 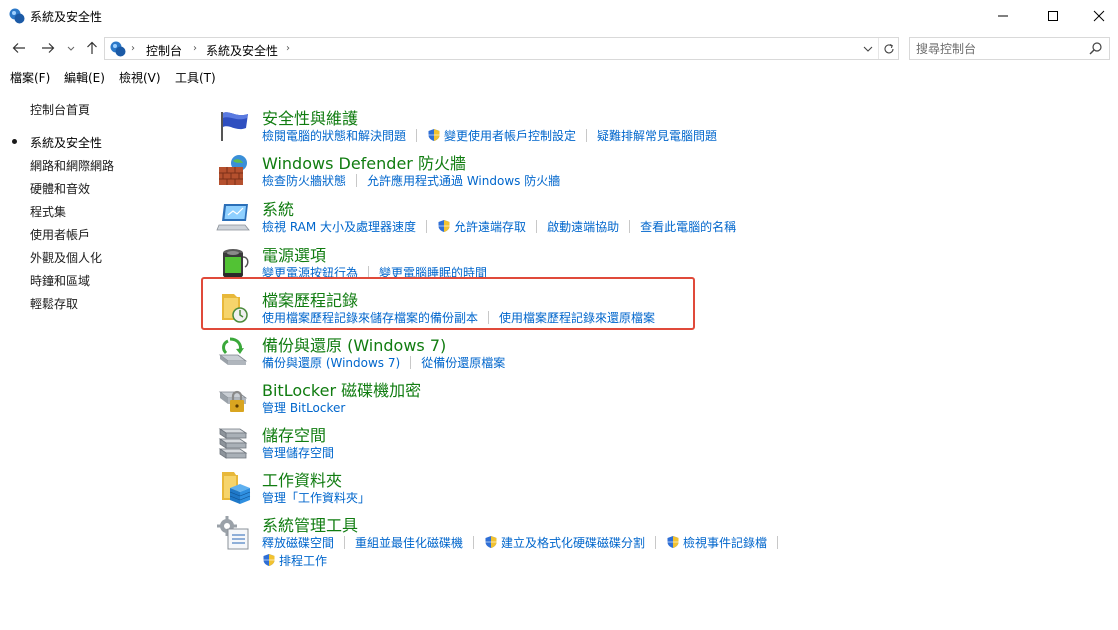 I want to click on category-links: 檢閱電腦的狀態和解決問題 變更使用者帳戶控制設定 疑難排解常見電腦問題, so click(x=489, y=135).